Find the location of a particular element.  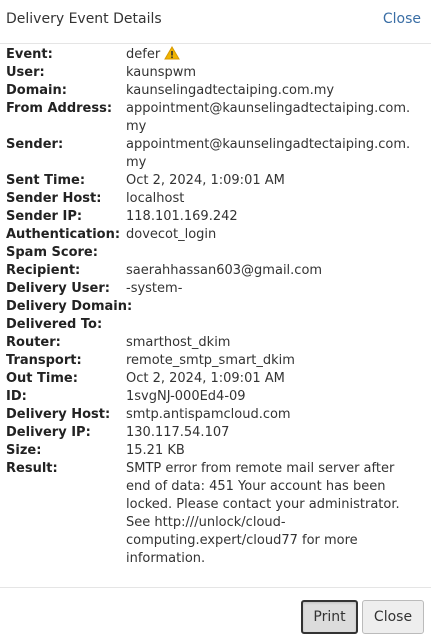

detail-row-sender-ip: Sender IP: 118.101.169.242 is located at coordinates (215, 217).